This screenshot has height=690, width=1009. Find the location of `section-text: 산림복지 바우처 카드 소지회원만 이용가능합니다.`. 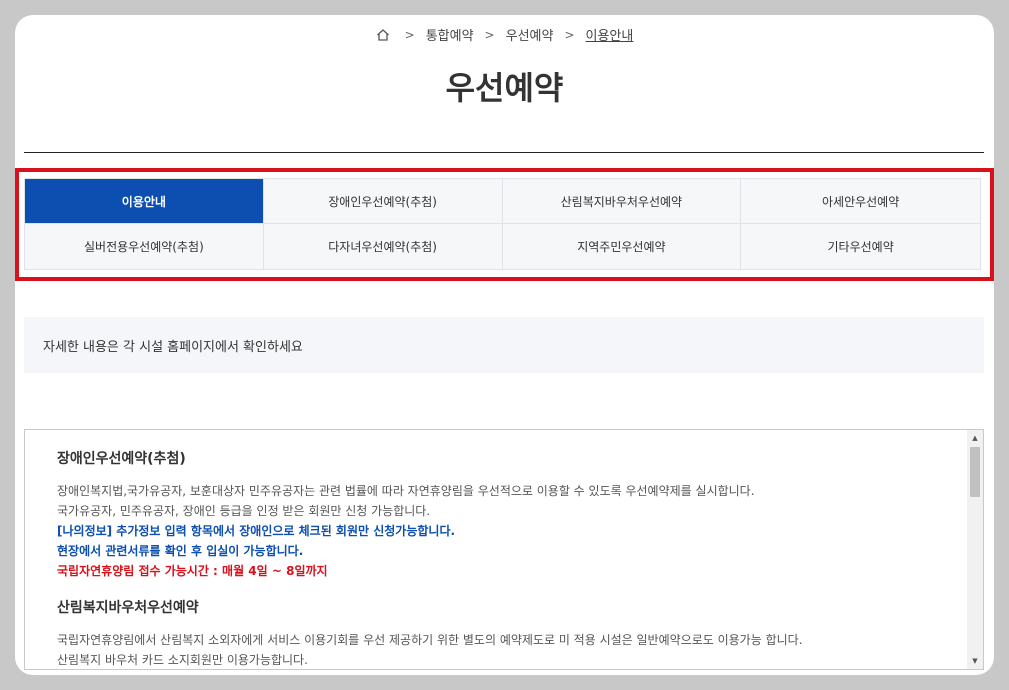

section-text: 산림복지 바우처 카드 소지회원만 이용가능합니다. is located at coordinates (182, 660).